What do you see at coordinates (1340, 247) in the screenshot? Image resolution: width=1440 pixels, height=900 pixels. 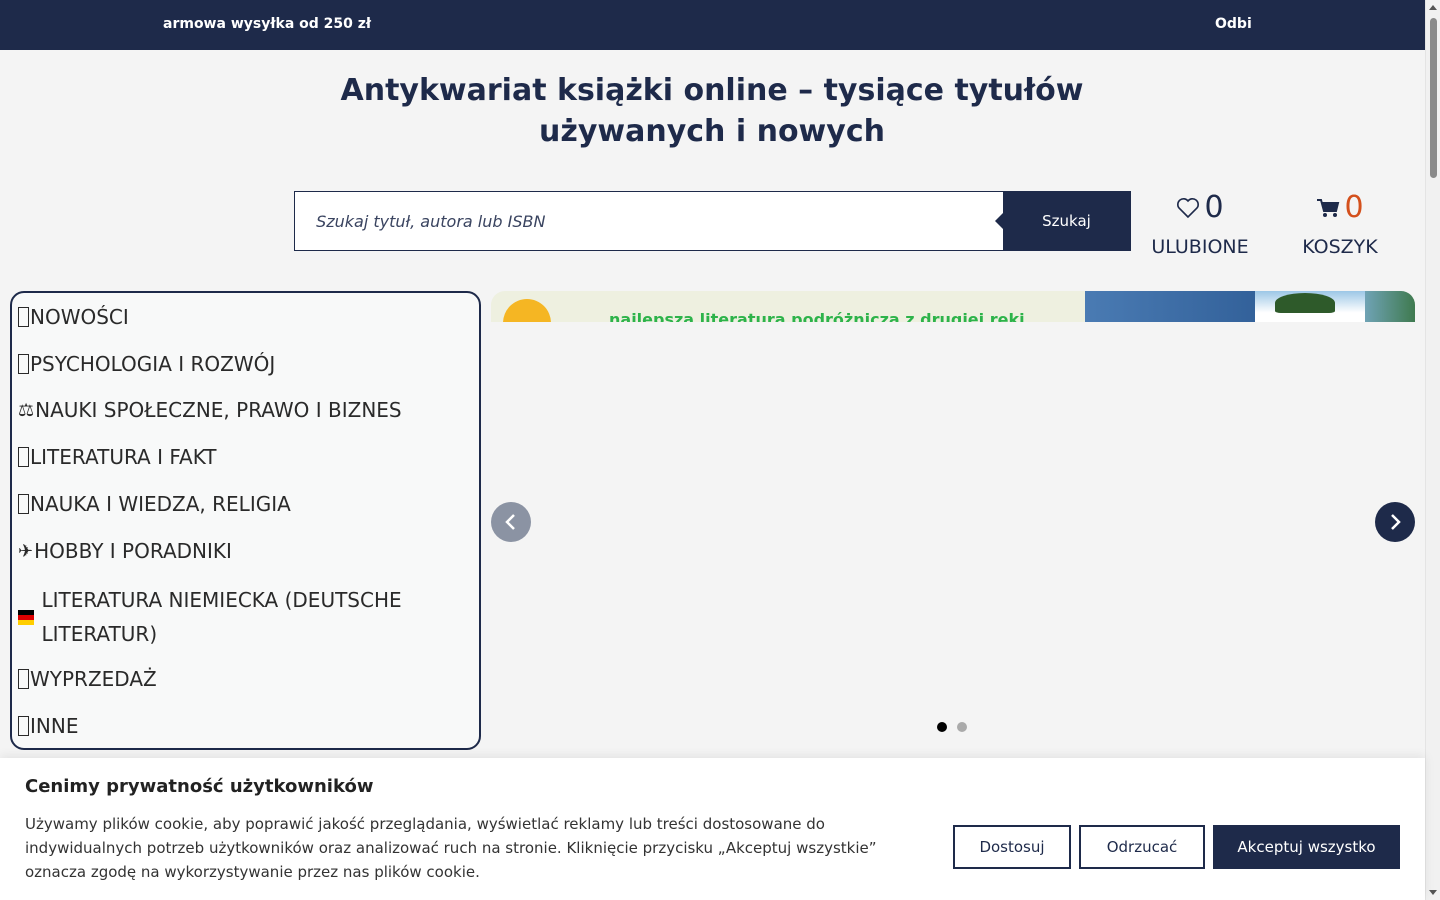 I see `cart-label: KOSZYK` at bounding box center [1340, 247].